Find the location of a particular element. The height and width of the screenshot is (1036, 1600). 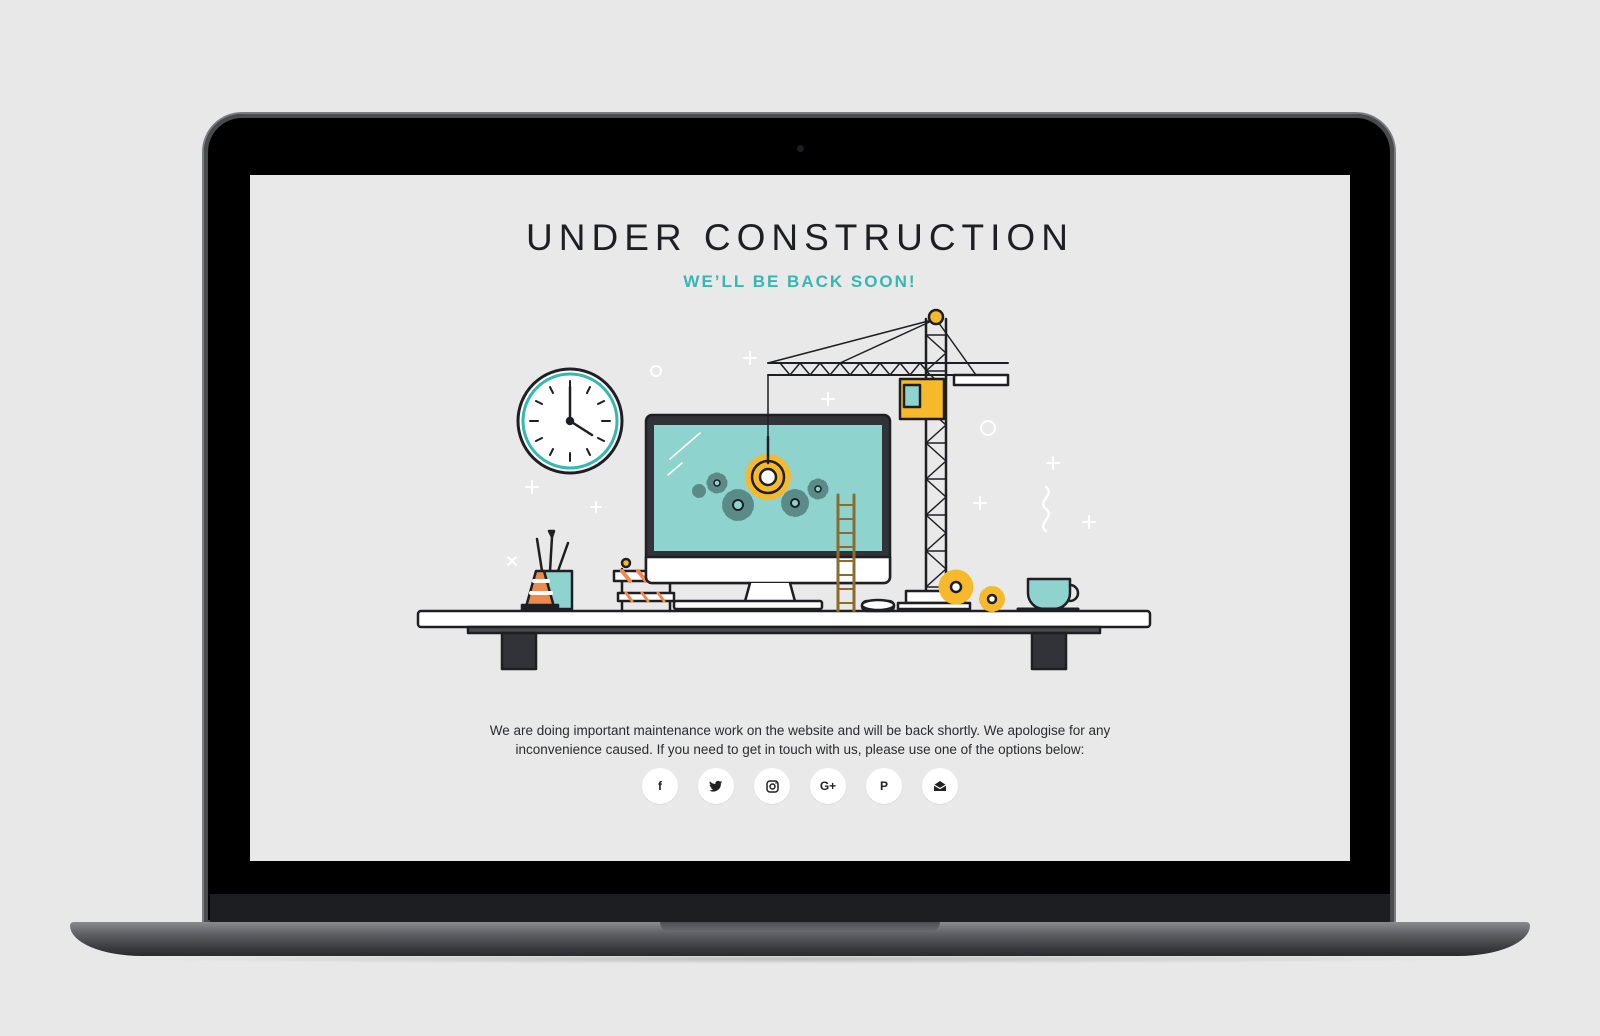

twitter-button is located at coordinates (716, 786).